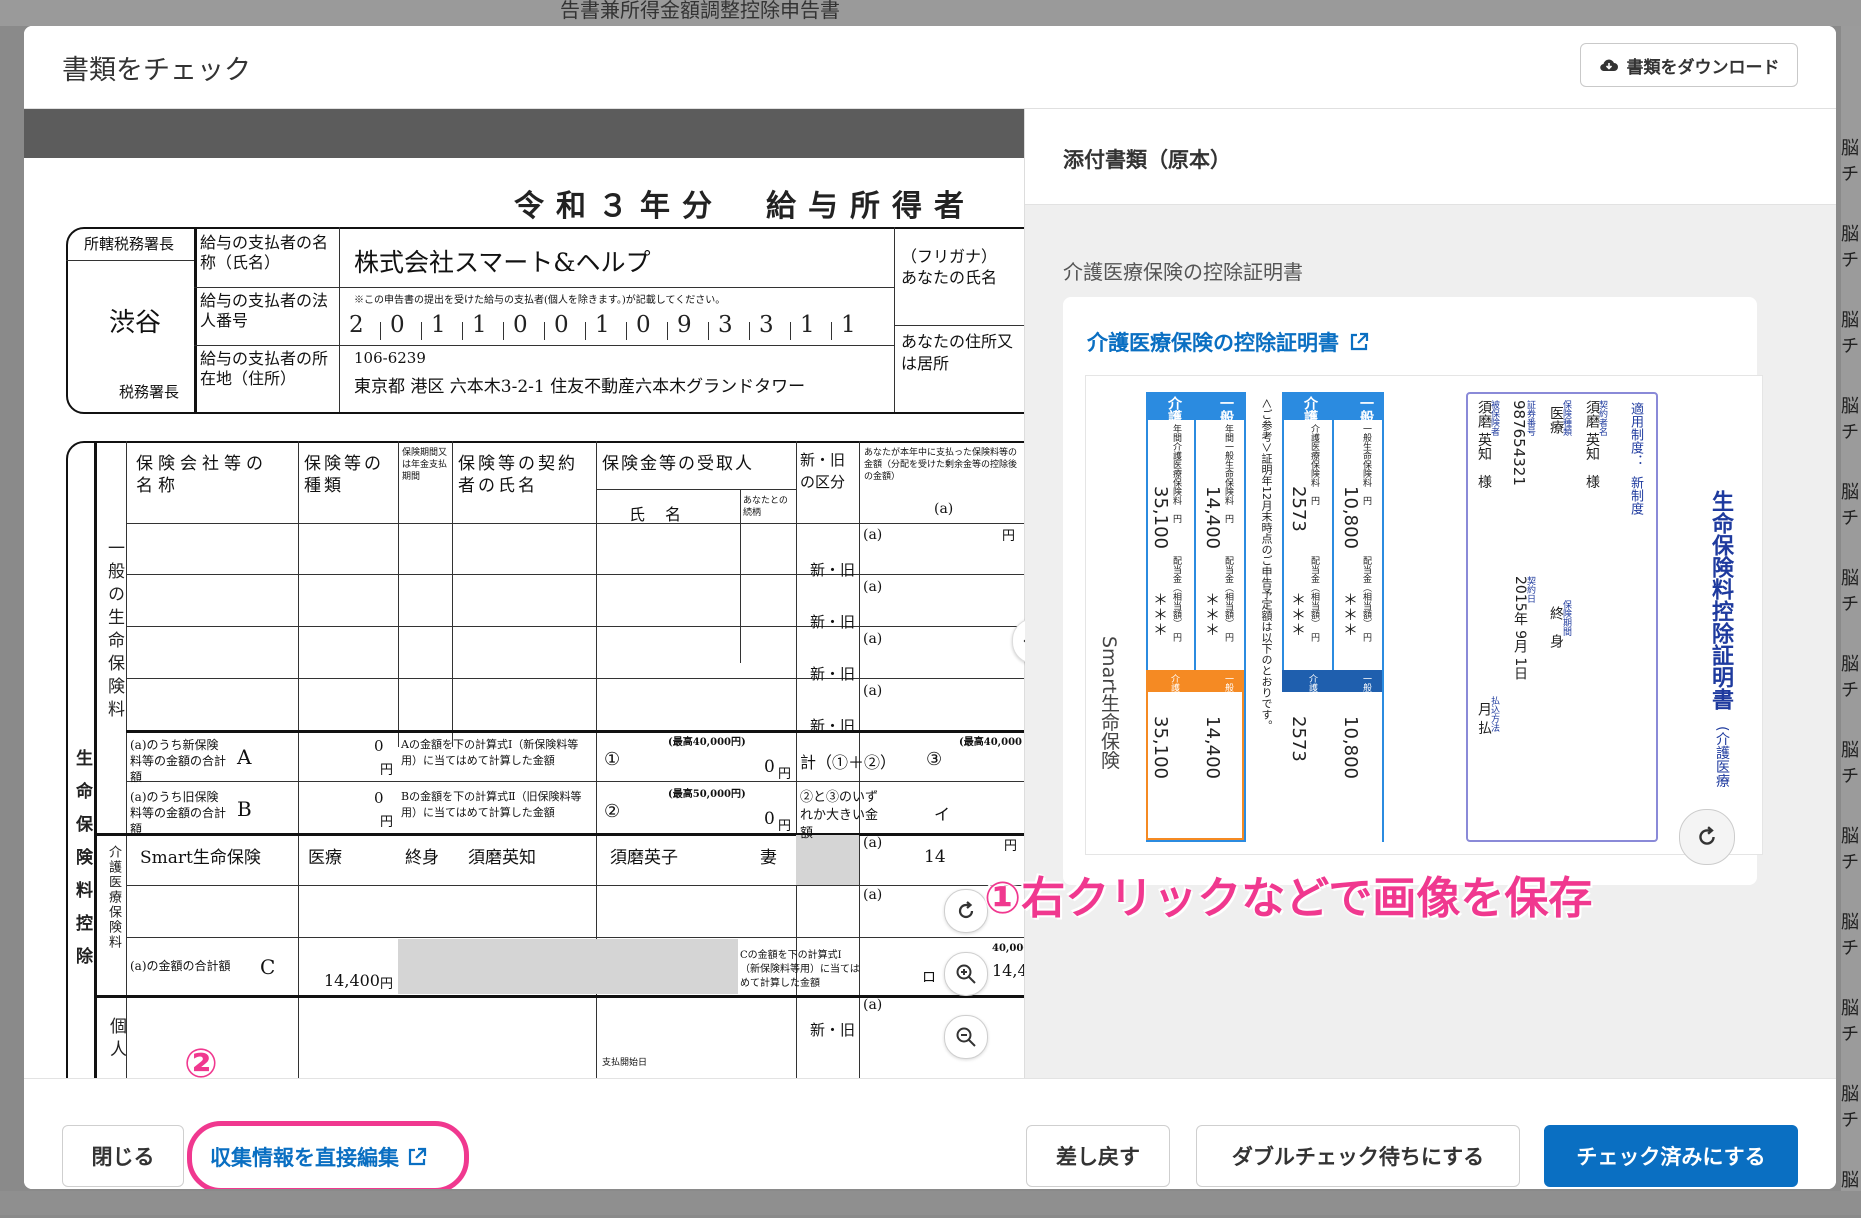 The width and height of the screenshot is (1861, 1218). I want to click on close-button: 閉じる, so click(123, 1156).